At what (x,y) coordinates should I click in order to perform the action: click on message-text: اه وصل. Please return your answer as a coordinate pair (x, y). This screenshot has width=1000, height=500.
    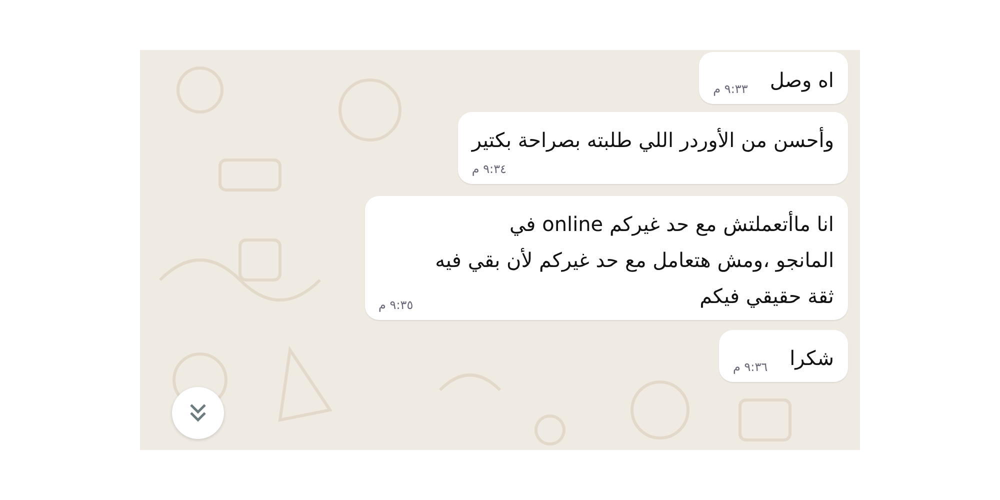
    Looking at the image, I should click on (802, 80).